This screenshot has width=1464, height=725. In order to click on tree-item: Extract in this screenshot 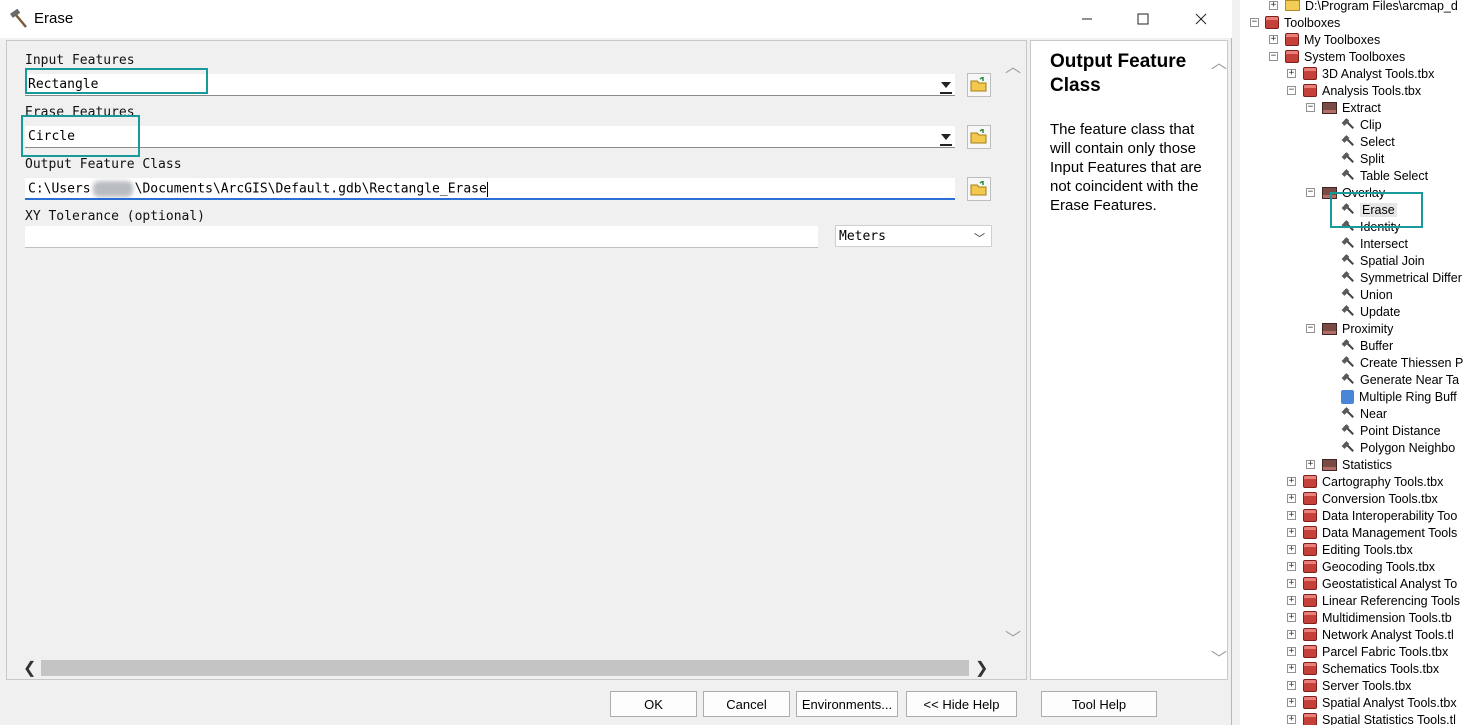, I will do `click(1351, 107)`.